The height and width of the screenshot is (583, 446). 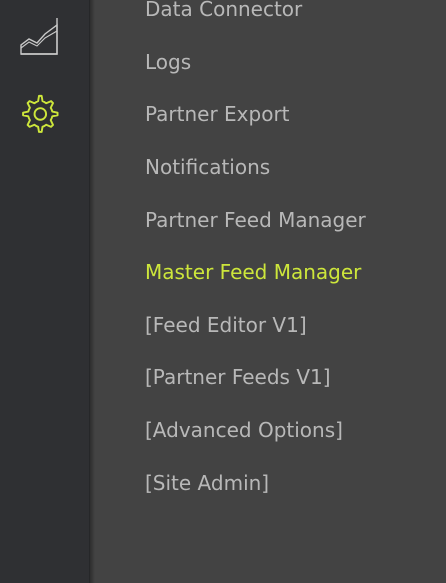 I want to click on menu-item-data-connector: Data Connector, so click(x=223, y=12).